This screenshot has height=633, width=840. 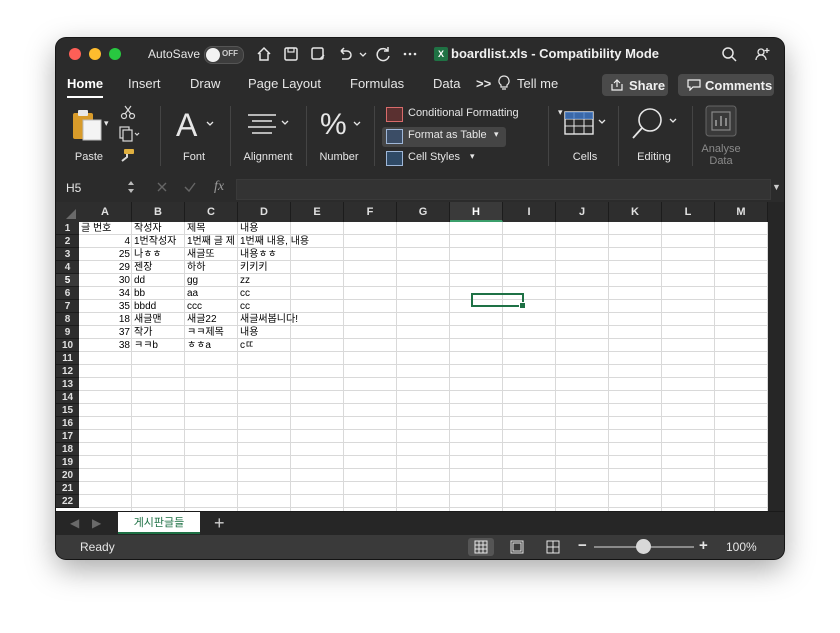 What do you see at coordinates (211, 254) in the screenshot?
I see `cell-c3: 새글또` at bounding box center [211, 254].